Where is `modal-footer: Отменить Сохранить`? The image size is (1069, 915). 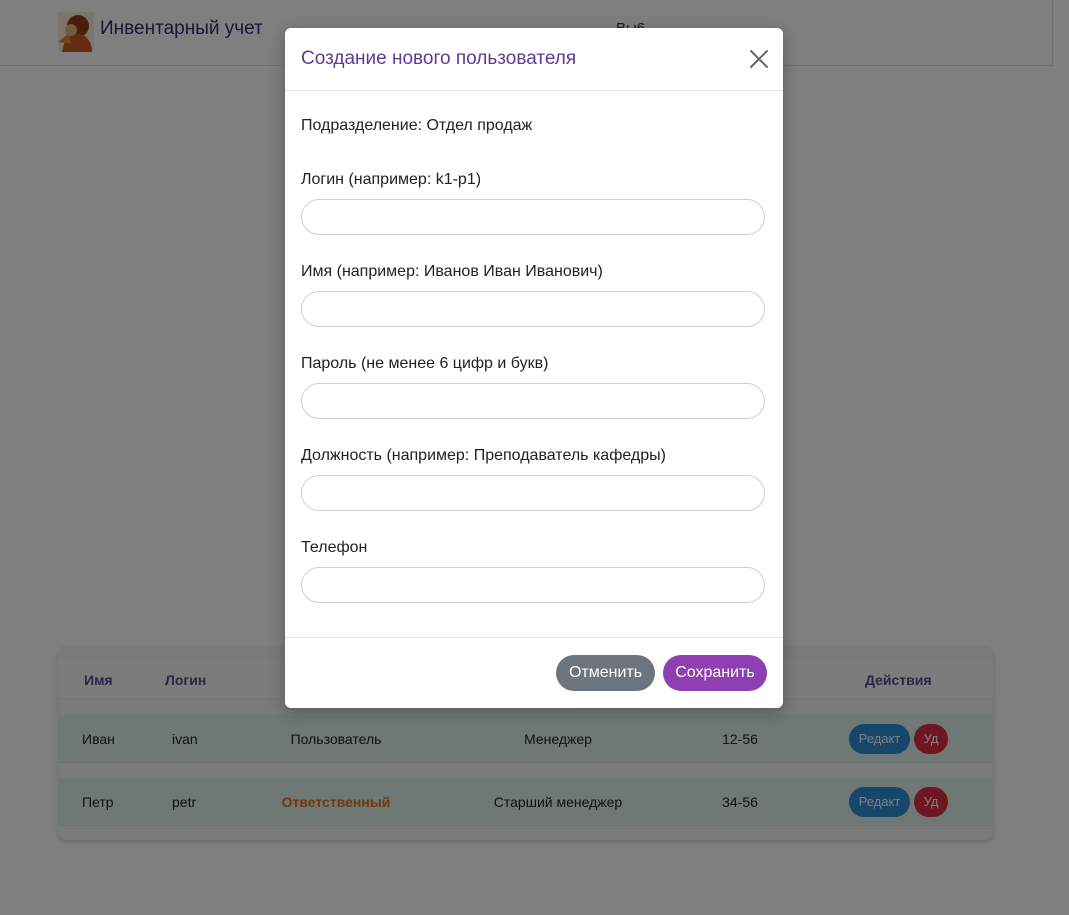 modal-footer: Отменить Сохранить is located at coordinates (534, 673).